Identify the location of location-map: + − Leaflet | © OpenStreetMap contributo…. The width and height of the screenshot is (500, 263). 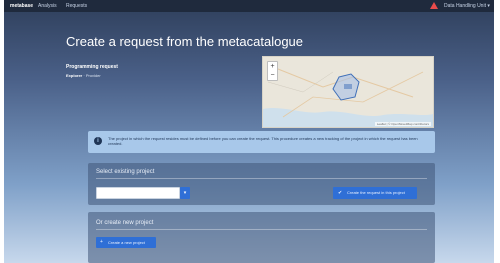
(348, 92).